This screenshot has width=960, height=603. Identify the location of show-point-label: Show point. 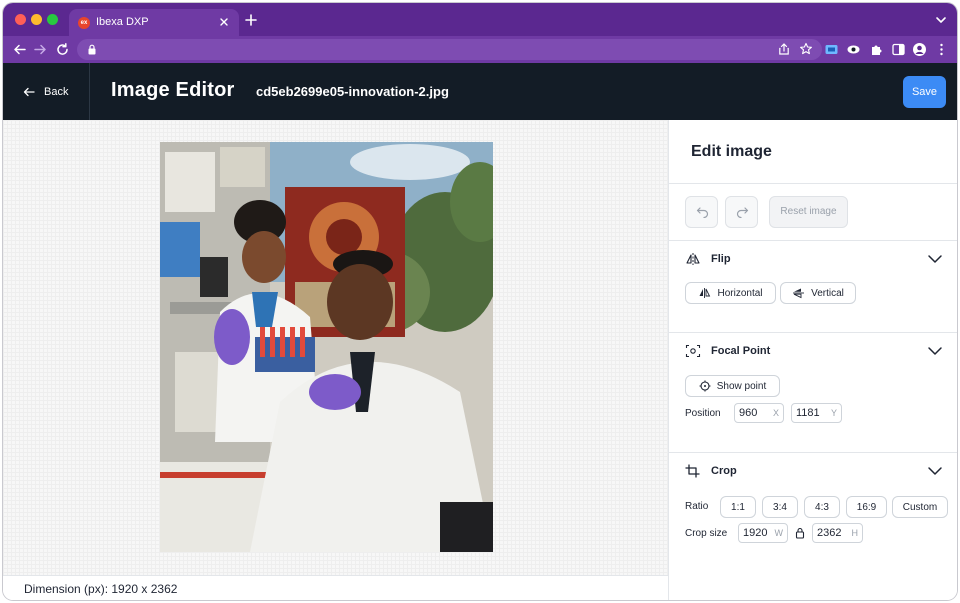
(741, 386).